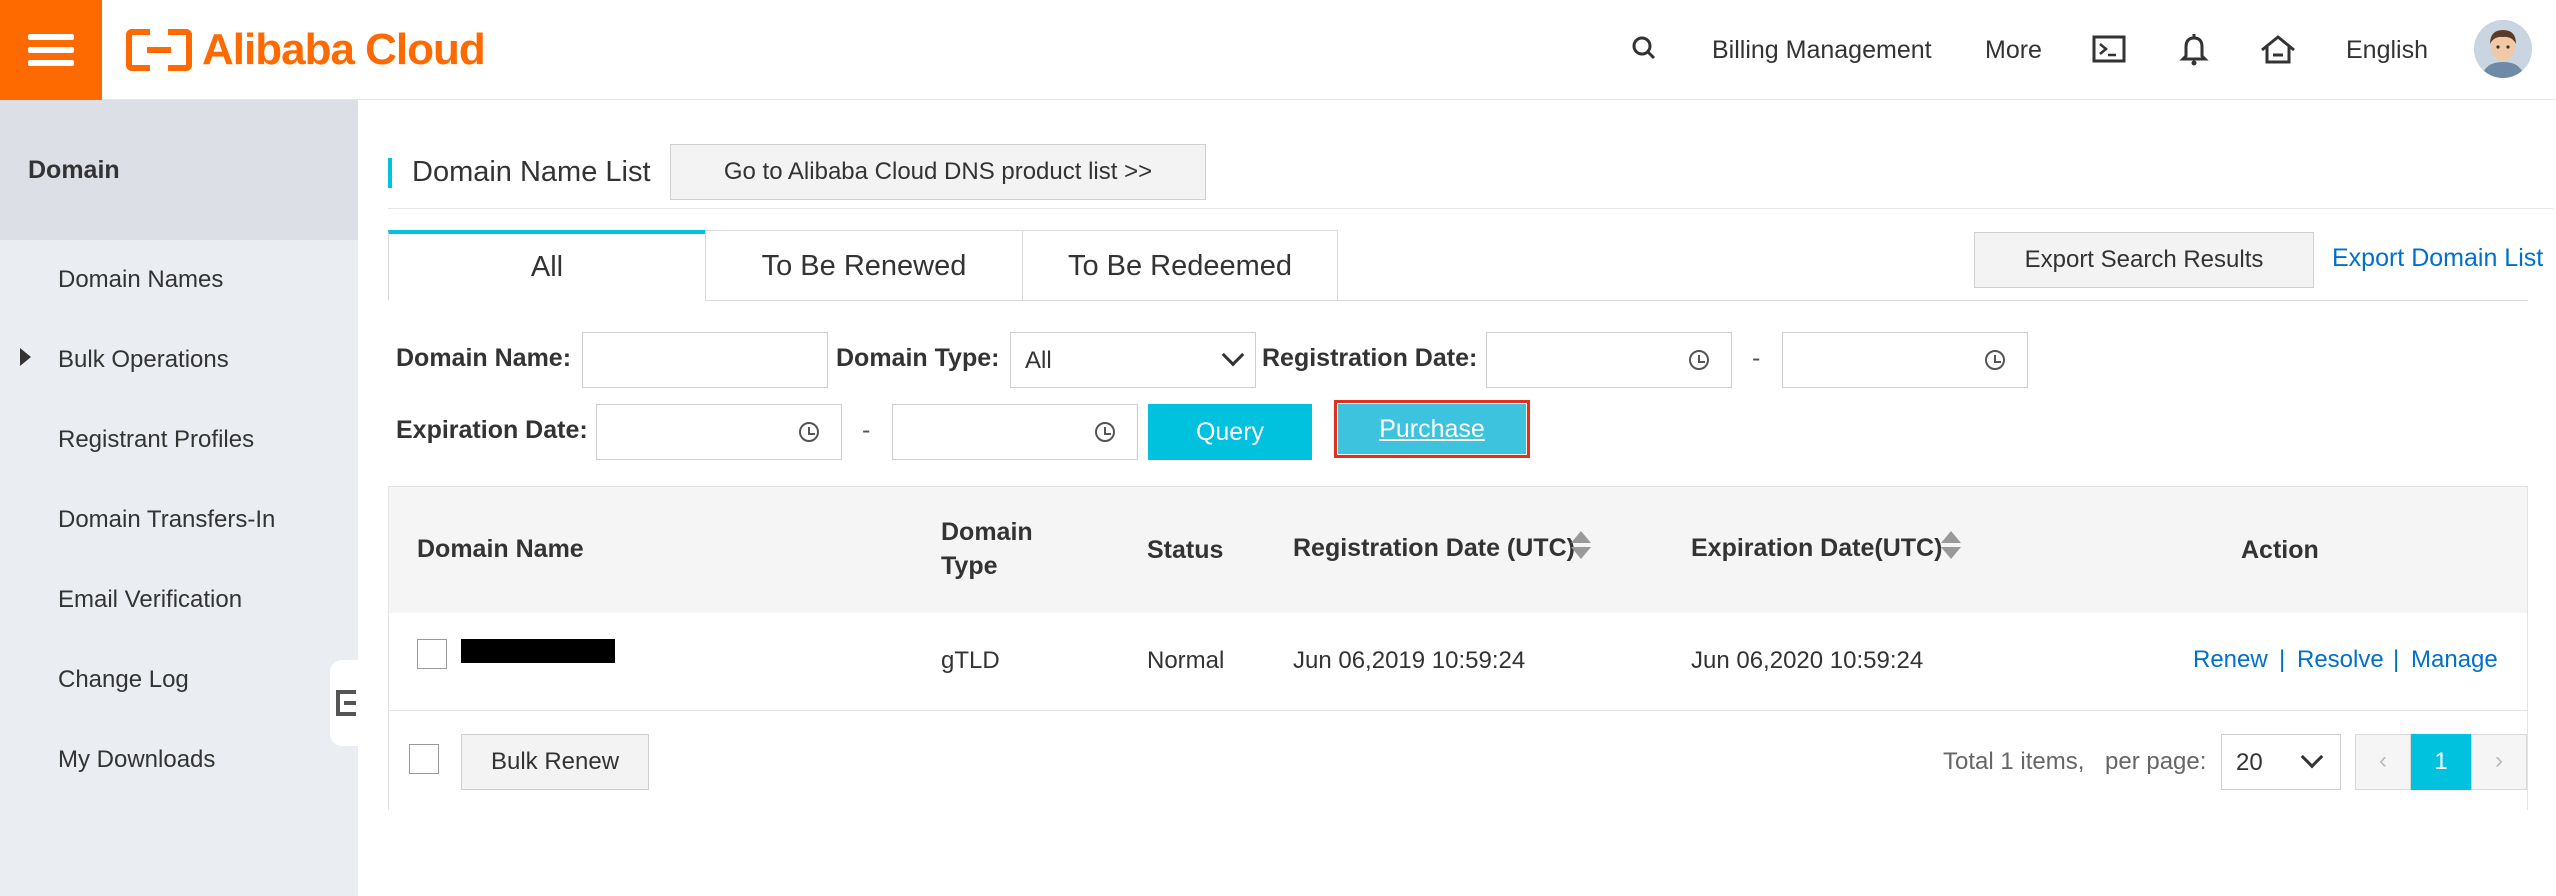 This screenshot has height=896, width=2556. What do you see at coordinates (51, 50) in the screenshot?
I see `menu-icon` at bounding box center [51, 50].